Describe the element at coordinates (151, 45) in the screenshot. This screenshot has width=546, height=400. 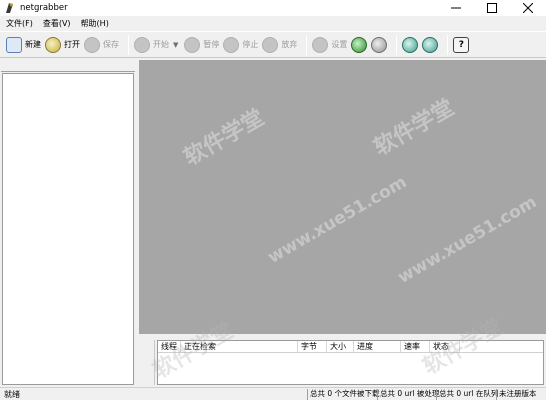
I see `start-button: 开始` at that location.